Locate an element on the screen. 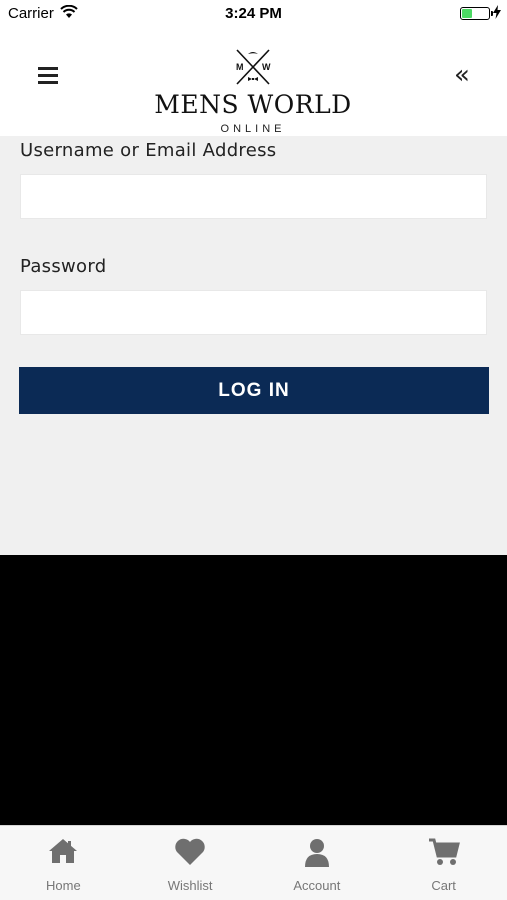  home-icon is located at coordinates (63, 851).